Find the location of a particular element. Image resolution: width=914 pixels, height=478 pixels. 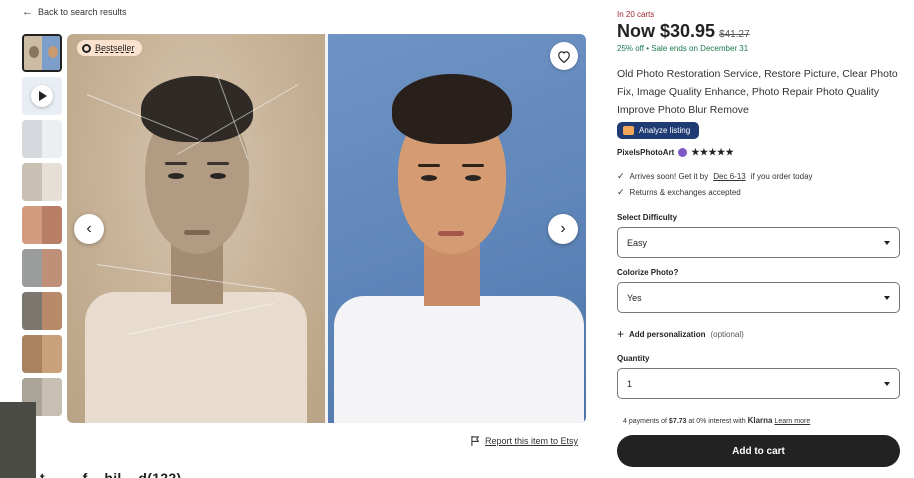

personalization-label: Add personalization is located at coordinates (667, 334).